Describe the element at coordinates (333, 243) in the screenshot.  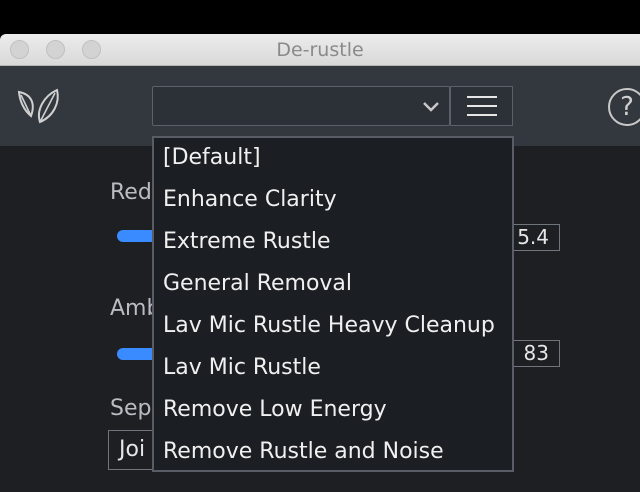
I see `preset-menu-item: Extreme Rustle` at that location.